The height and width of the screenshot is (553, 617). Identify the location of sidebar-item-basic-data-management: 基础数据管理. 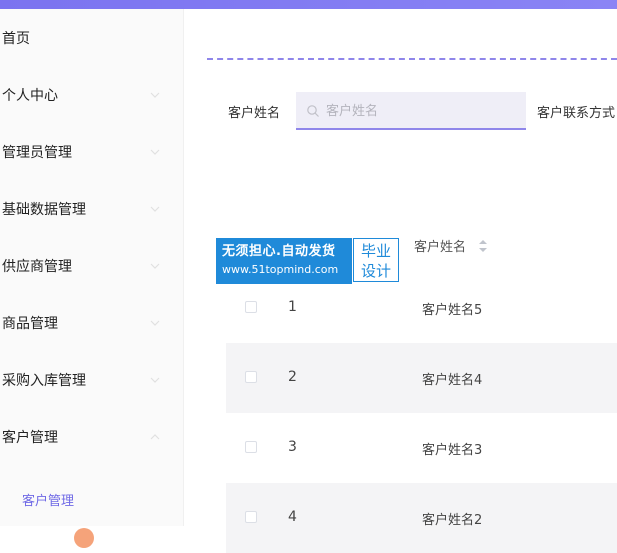
(91, 209).